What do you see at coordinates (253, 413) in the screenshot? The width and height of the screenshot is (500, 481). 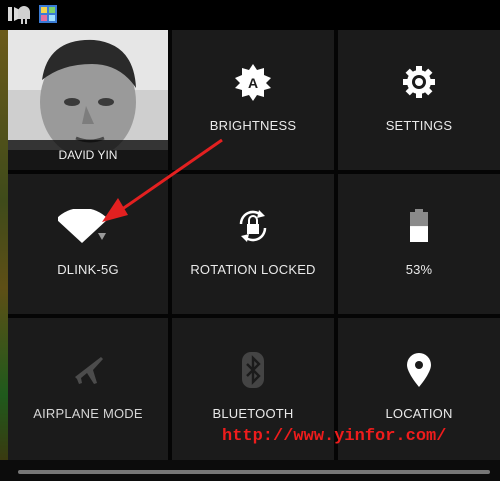 I see `bluetooth-label: BLUETOOTH` at bounding box center [253, 413].